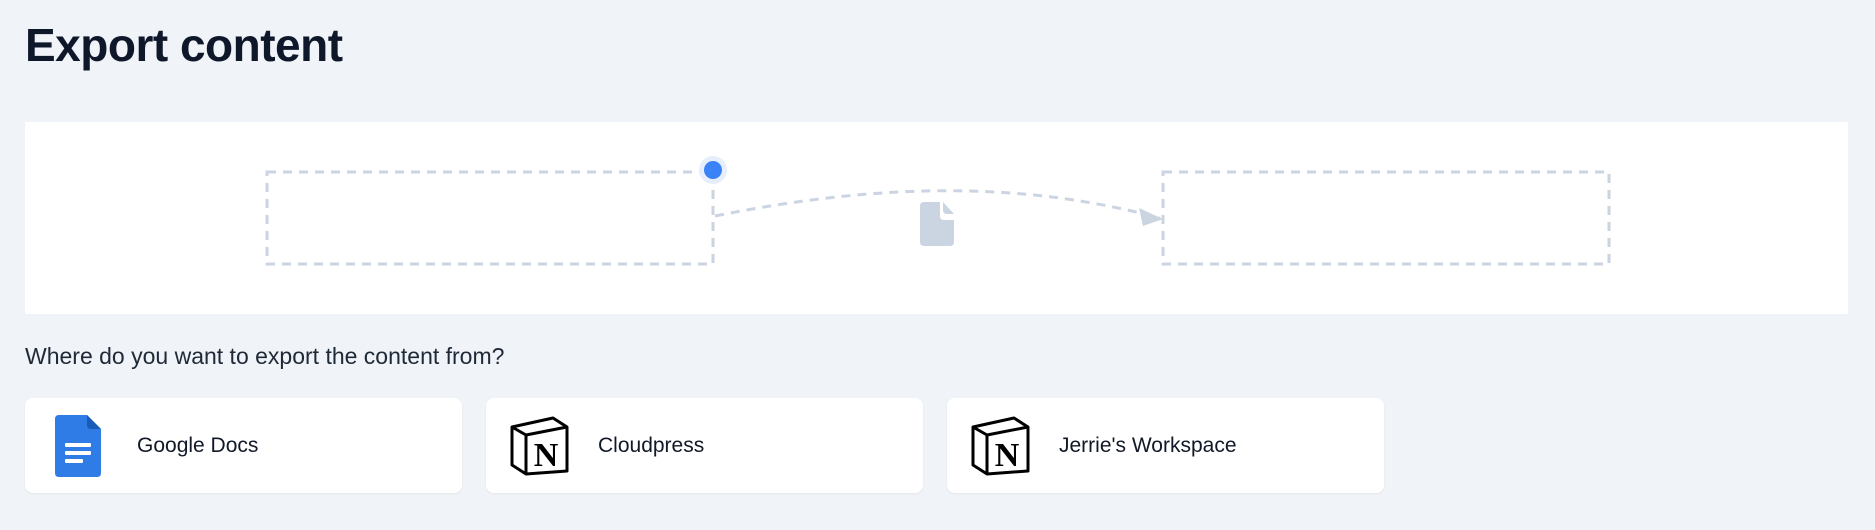 This screenshot has width=1875, height=530. I want to click on google-docs-icon, so click(78, 445).